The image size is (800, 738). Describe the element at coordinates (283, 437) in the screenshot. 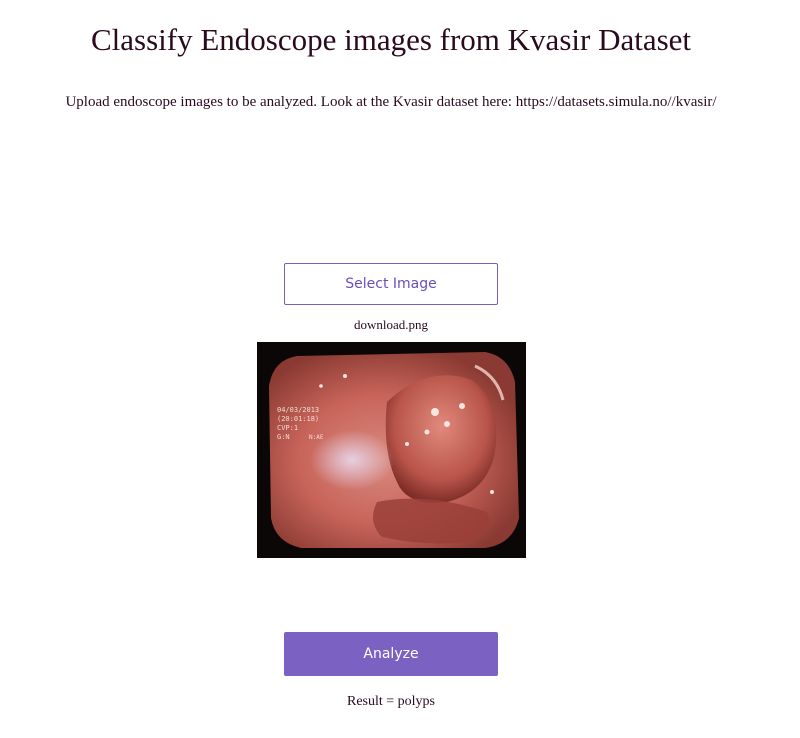

I see `overlay-gn: G:N` at that location.